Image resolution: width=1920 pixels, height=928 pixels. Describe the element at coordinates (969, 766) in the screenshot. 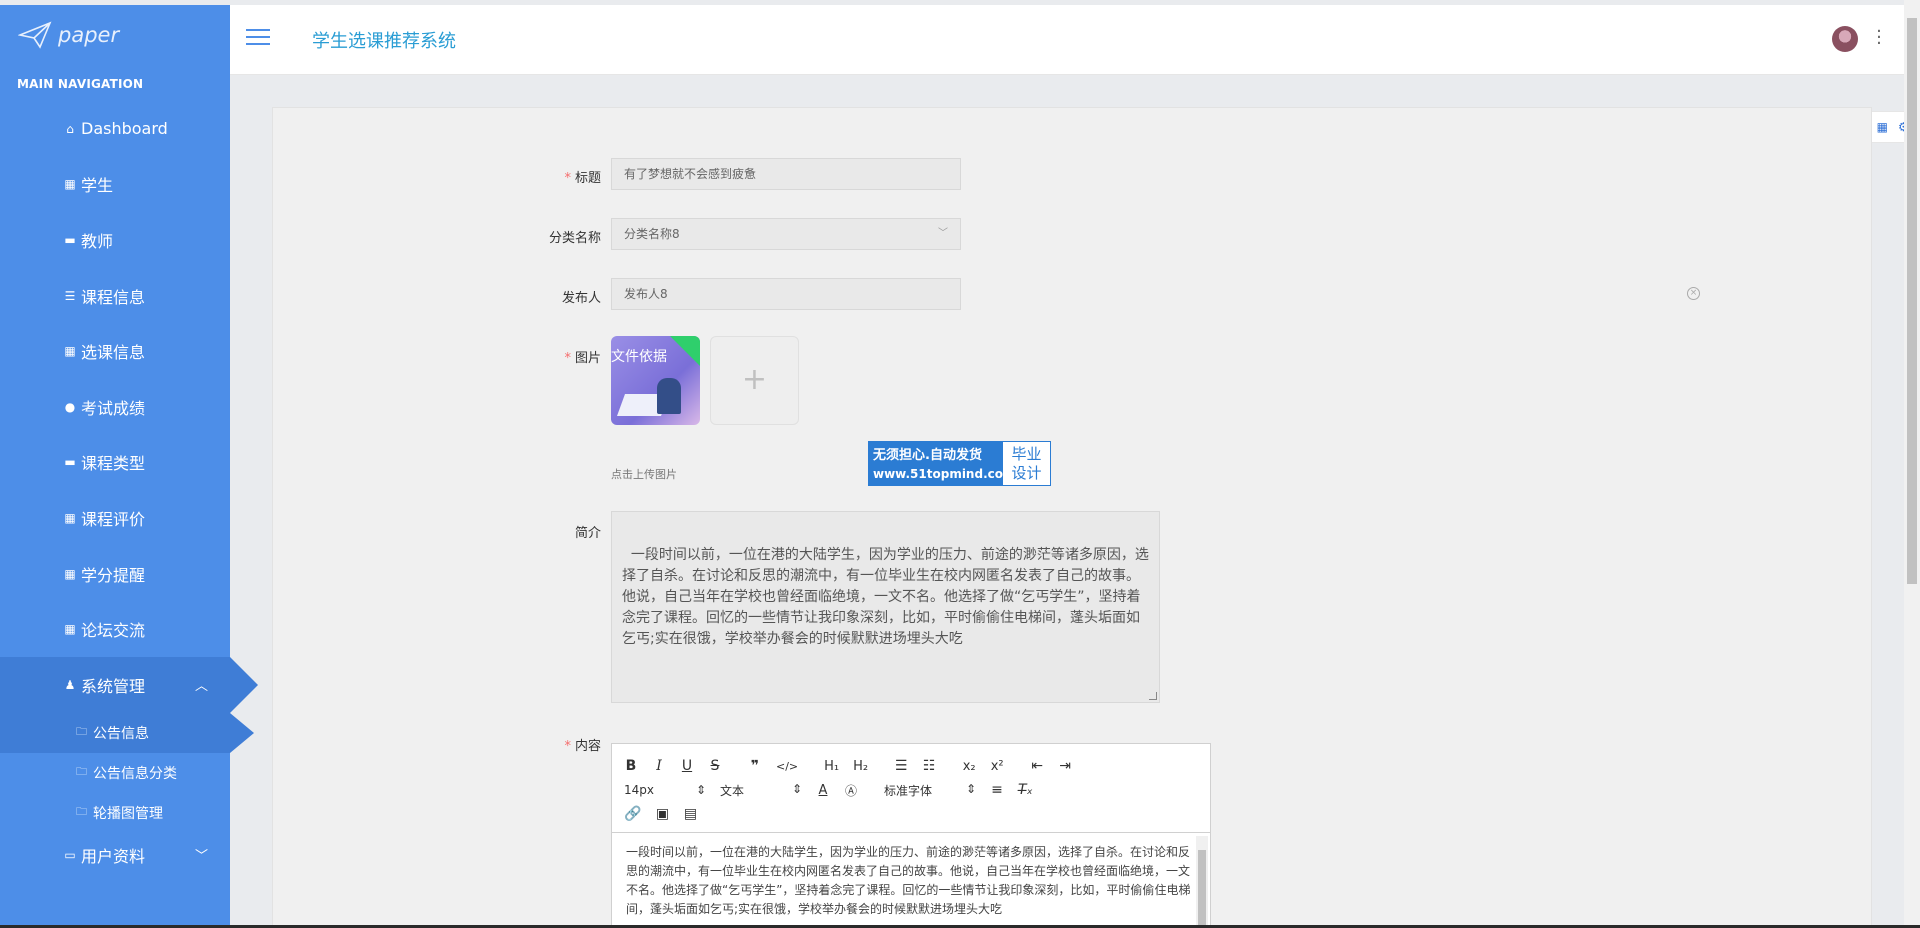

I see `subscript-icon: x₂` at that location.